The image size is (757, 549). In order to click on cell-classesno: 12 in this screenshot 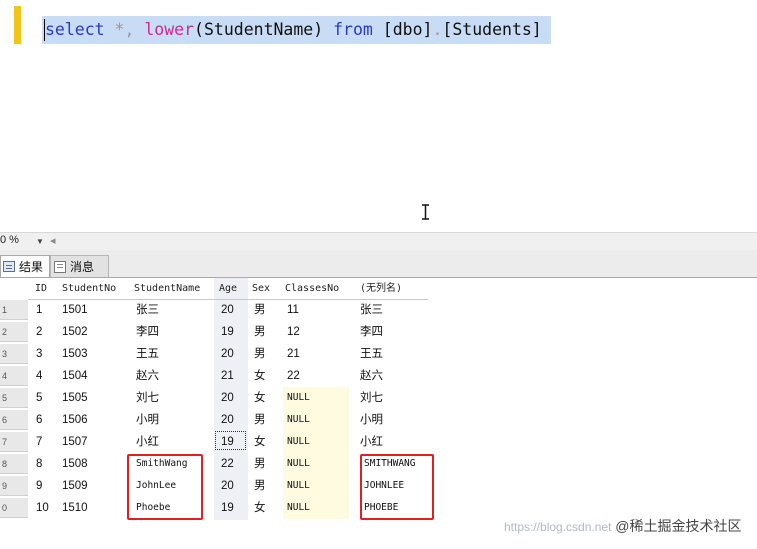, I will do `click(293, 332)`.